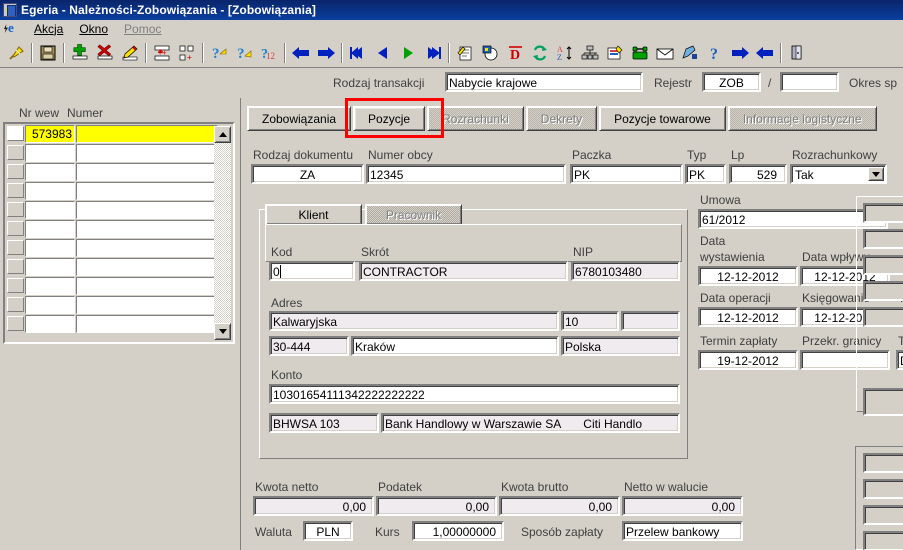 The height and width of the screenshot is (550, 903). I want to click on bank-code-field: BHWSA 103, so click(324, 423).